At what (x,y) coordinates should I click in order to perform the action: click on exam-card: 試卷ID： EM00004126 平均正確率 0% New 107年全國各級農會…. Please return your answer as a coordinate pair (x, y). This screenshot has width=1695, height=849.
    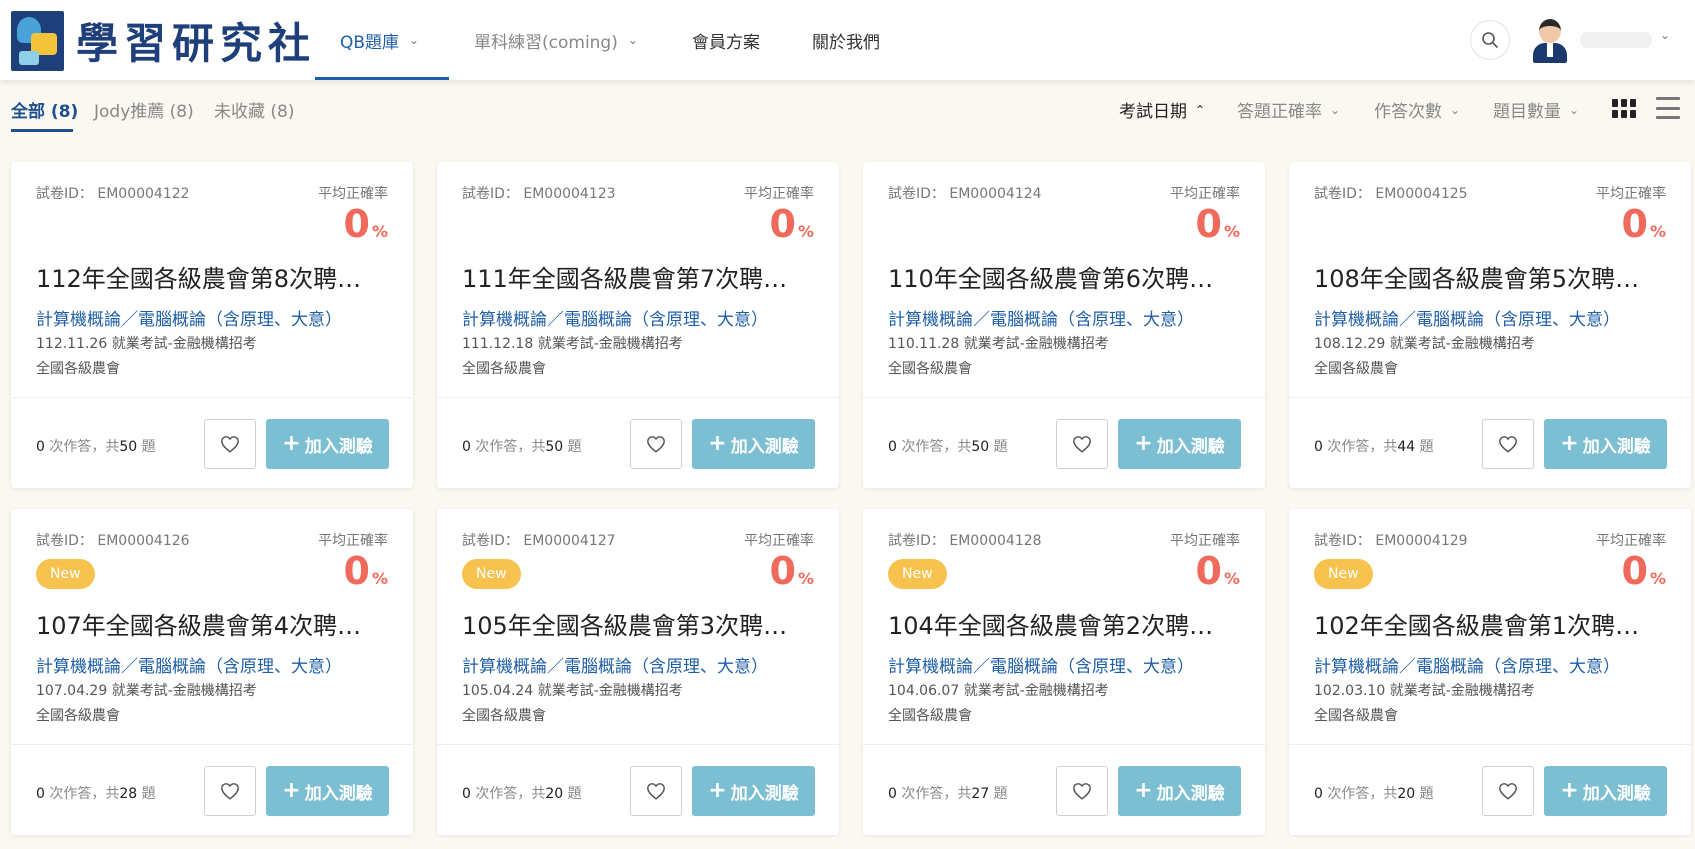
    Looking at the image, I should click on (212, 672).